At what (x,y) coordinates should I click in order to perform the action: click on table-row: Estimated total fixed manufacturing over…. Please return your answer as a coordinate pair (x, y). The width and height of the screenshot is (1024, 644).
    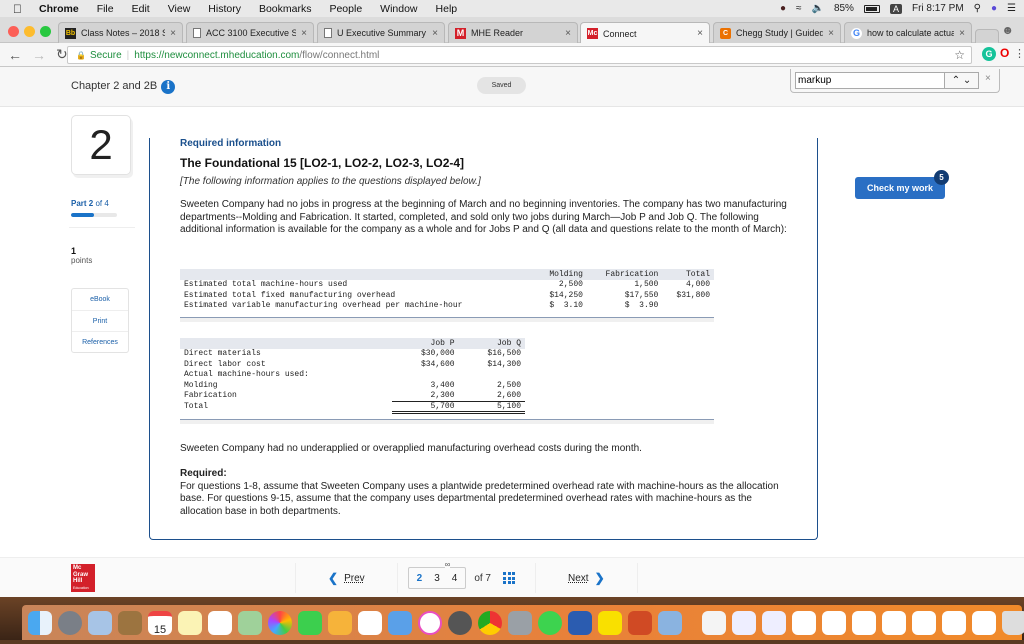
    Looking at the image, I should click on (447, 295).